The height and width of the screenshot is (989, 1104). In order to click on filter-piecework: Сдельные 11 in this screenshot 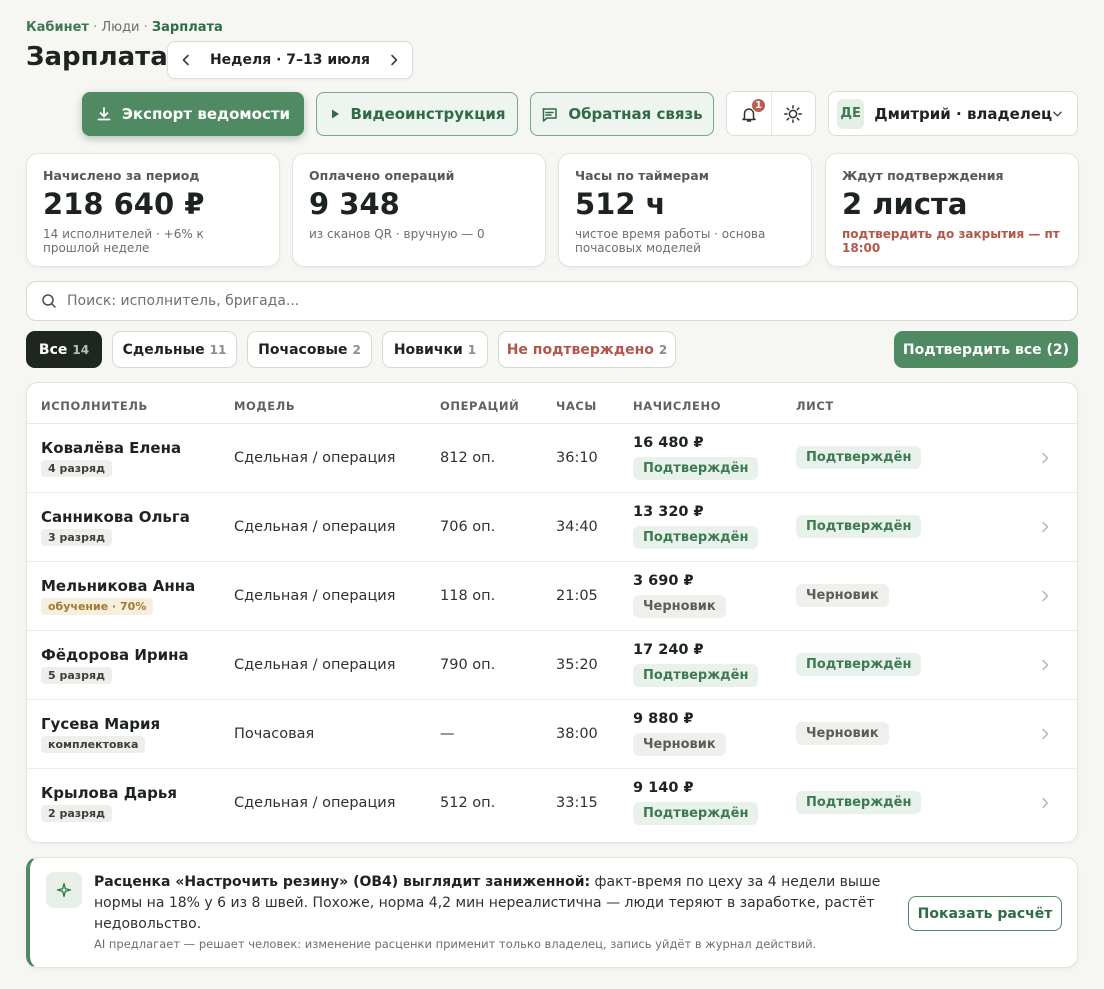, I will do `click(174, 349)`.